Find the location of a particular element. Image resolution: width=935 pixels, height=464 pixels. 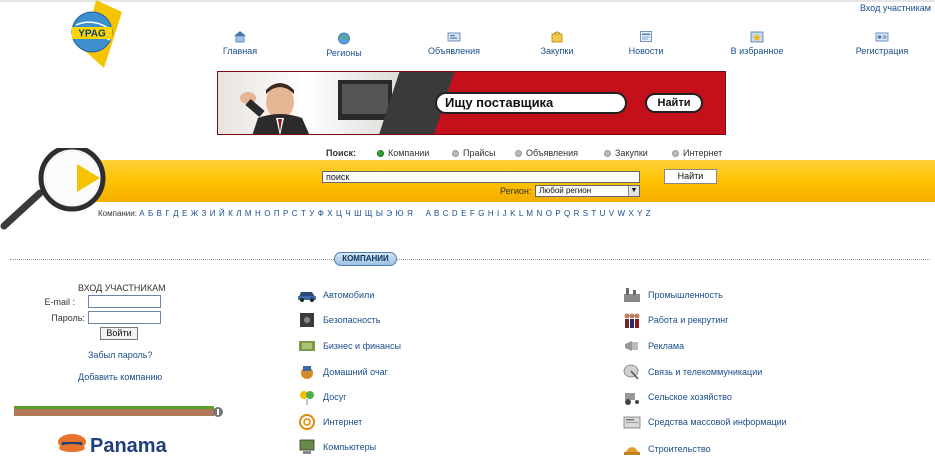

category-label: Связь и телекоммуникации is located at coordinates (705, 372).